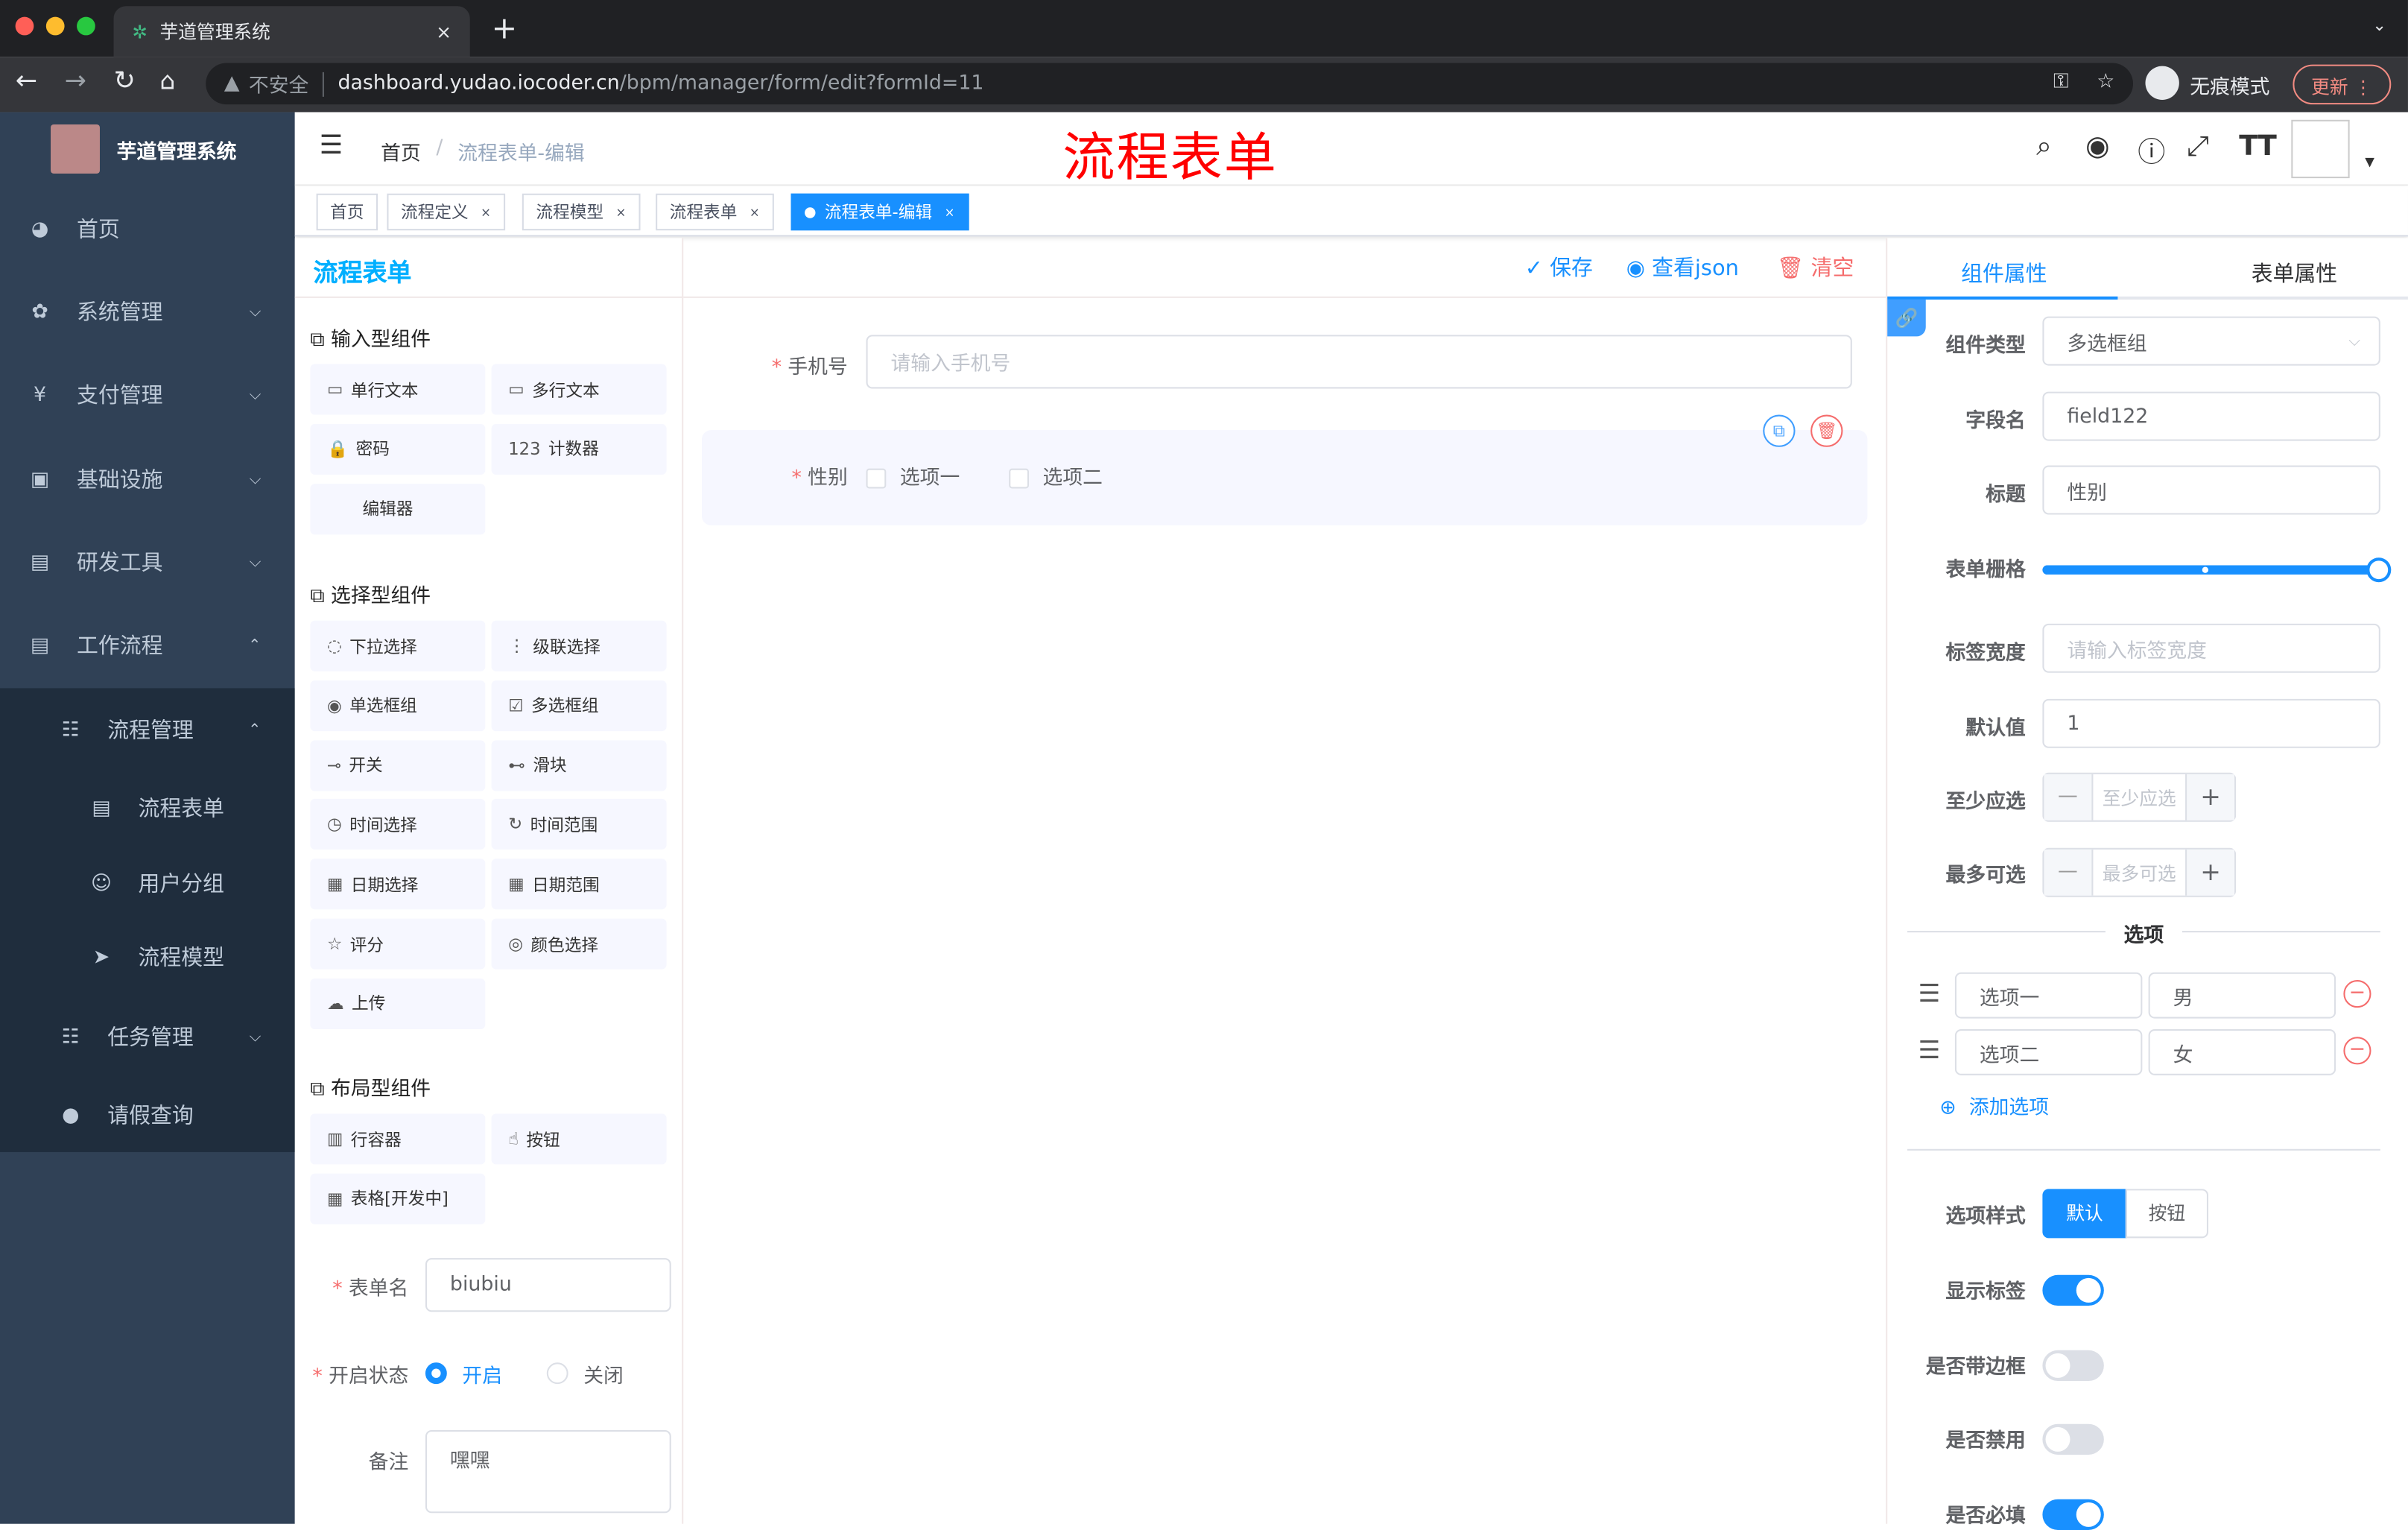 The height and width of the screenshot is (1530, 2408). I want to click on sidebar-item-1: ✿ 系统管理 ⌵, so click(147, 312).